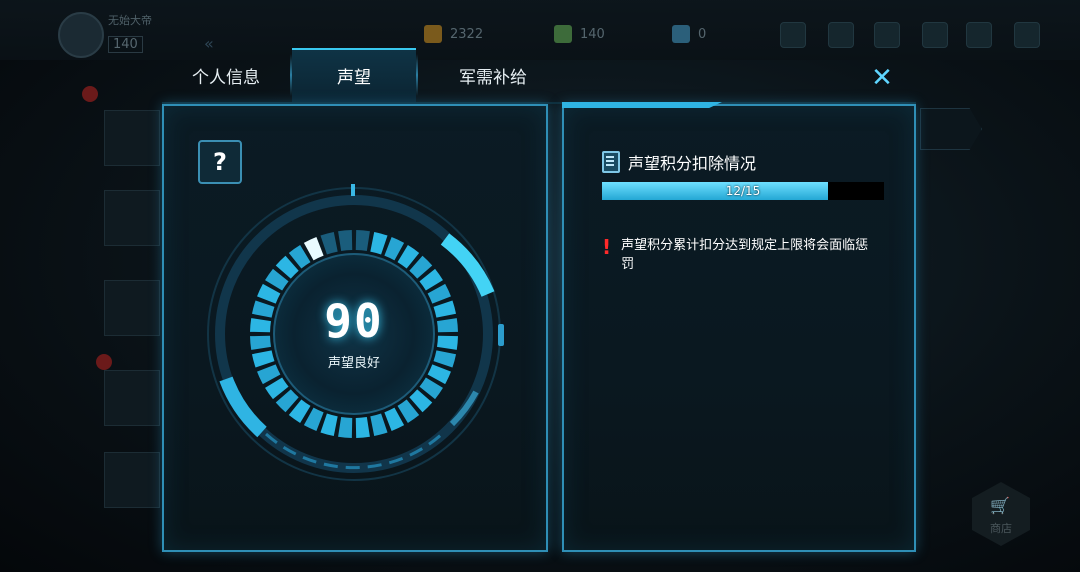 The height and width of the screenshot is (572, 1080). I want to click on gauge-dashed-arc, so click(354, 451).